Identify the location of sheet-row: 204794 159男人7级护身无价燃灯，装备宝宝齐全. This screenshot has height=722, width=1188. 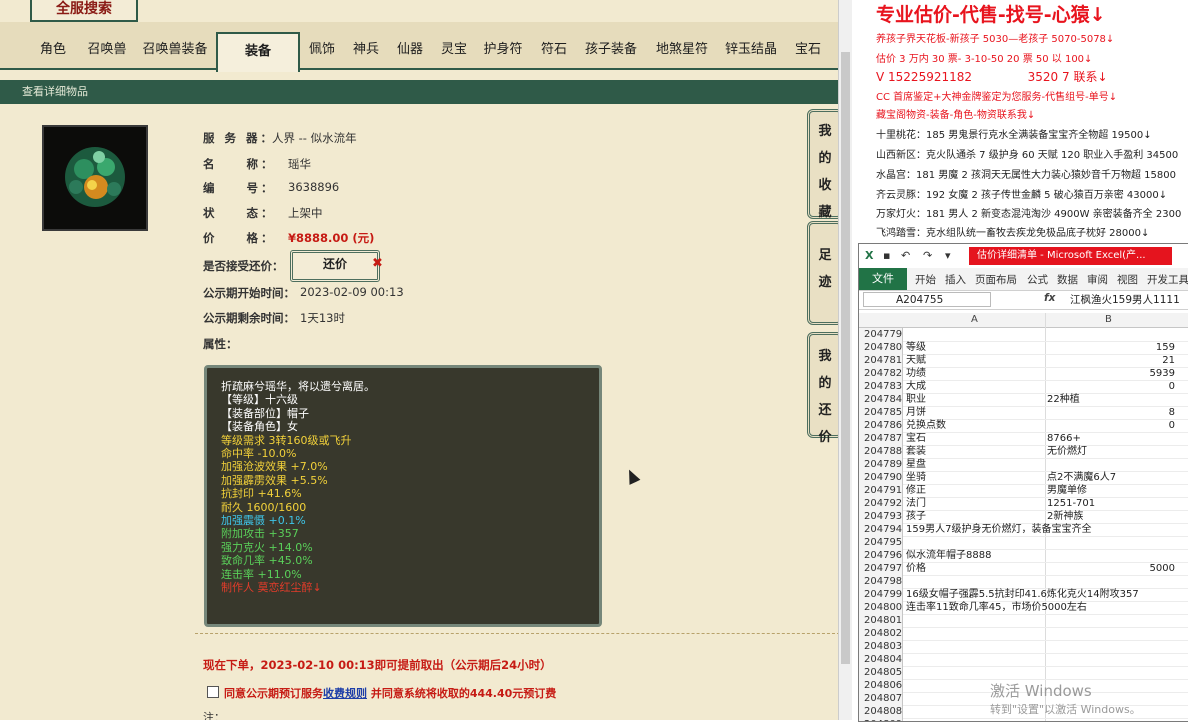
(1023, 530).